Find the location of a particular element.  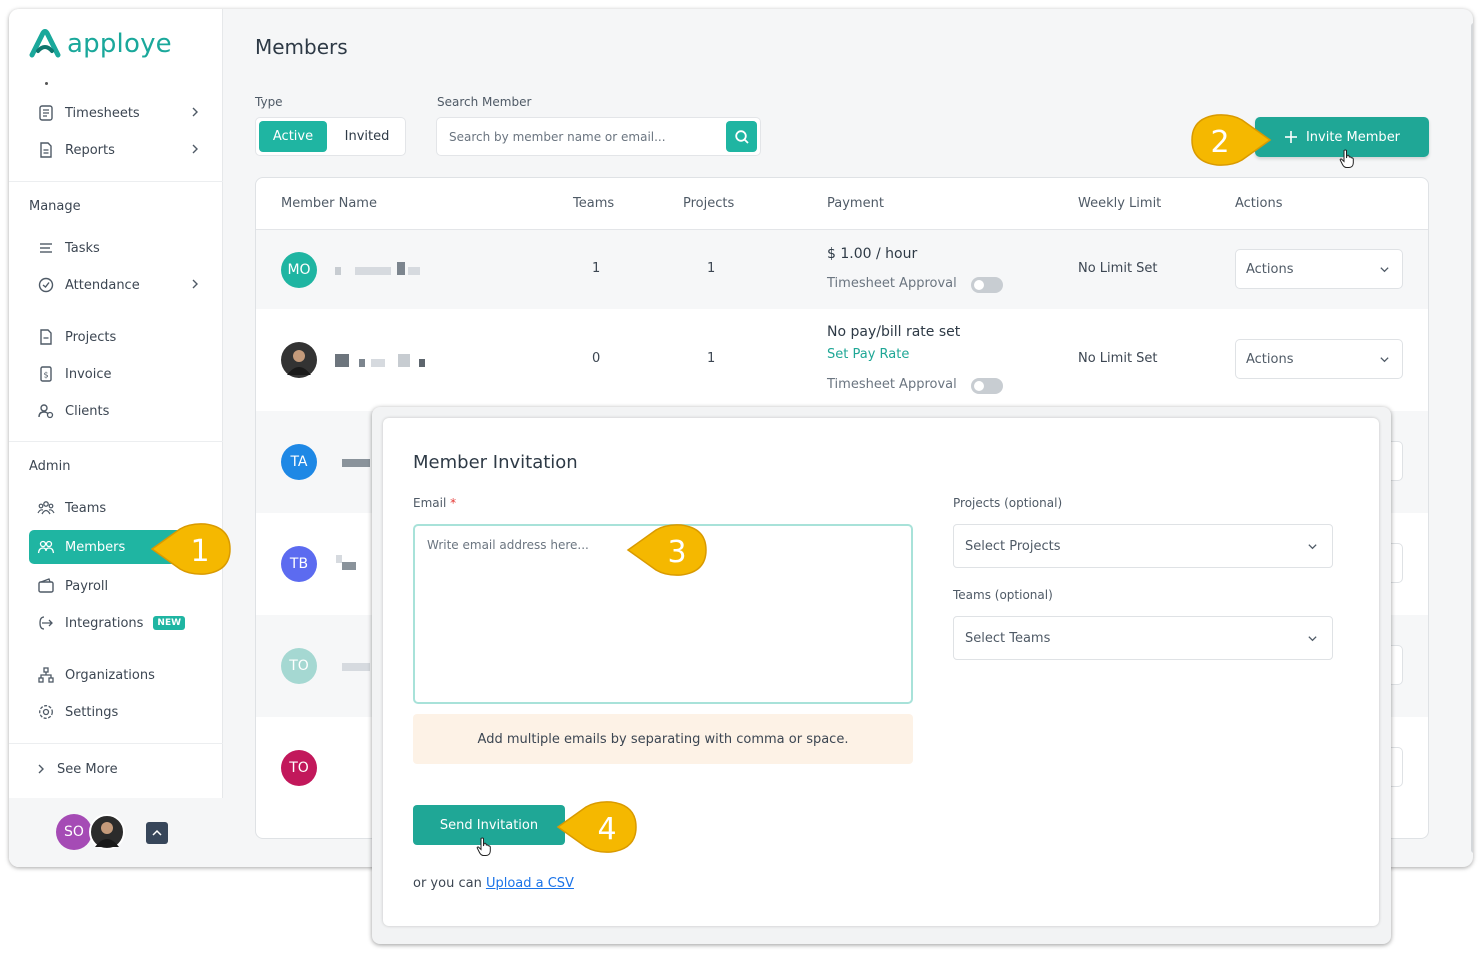

clients-icon is located at coordinates (46, 411).